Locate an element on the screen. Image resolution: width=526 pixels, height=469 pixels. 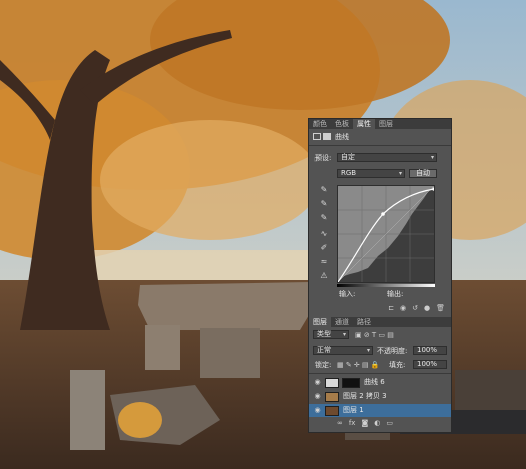
fx-icon: fx is located at coordinates (352, 425).